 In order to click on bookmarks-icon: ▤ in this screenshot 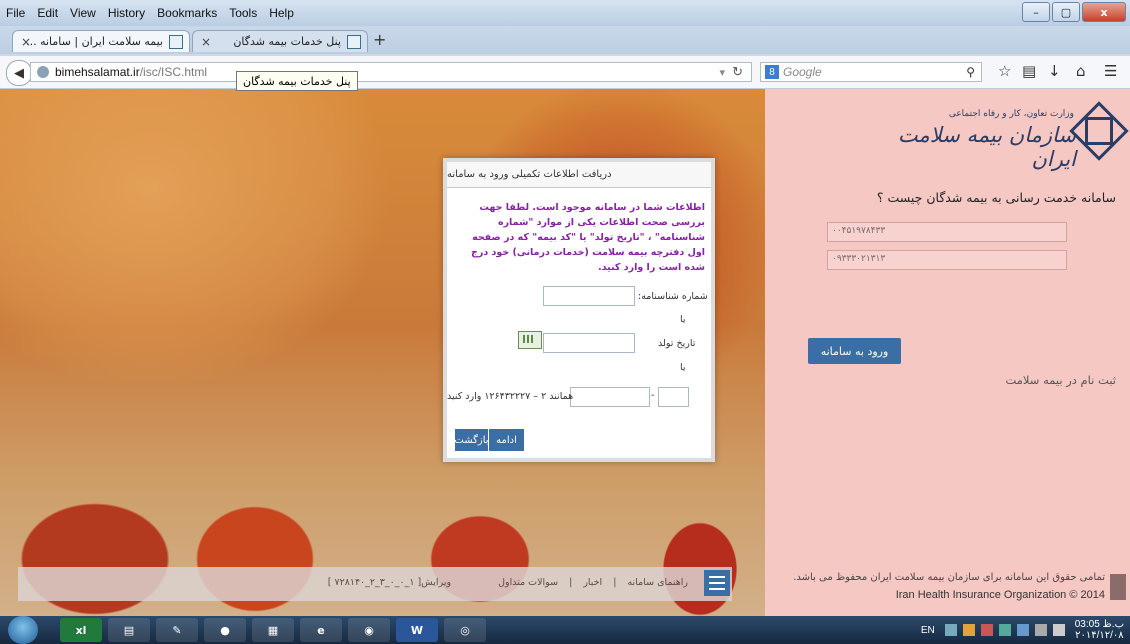, I will do `click(1029, 71)`.